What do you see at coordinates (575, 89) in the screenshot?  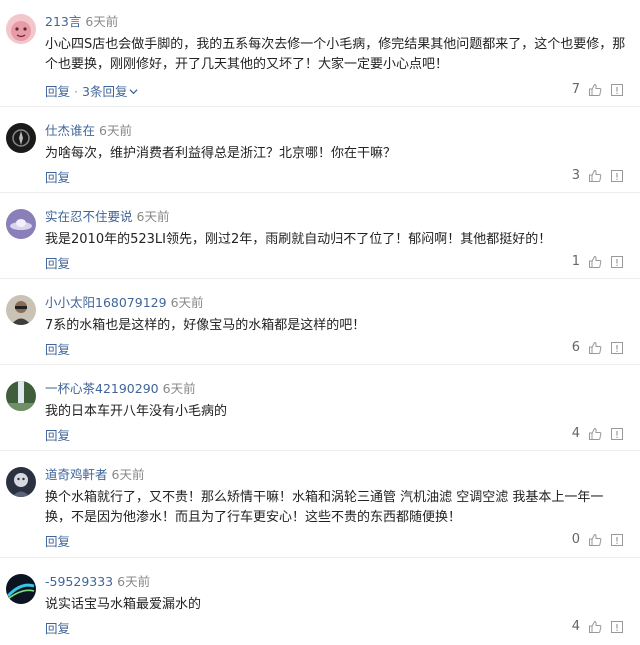 I see `like-count: 7` at bounding box center [575, 89].